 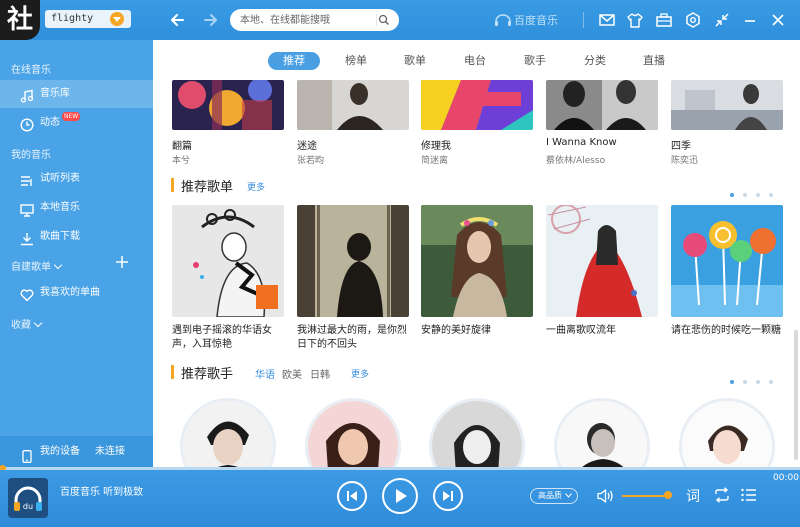 I want to click on playlist-title: 请在悲伤的时候吃一颗糖, so click(x=729, y=331).